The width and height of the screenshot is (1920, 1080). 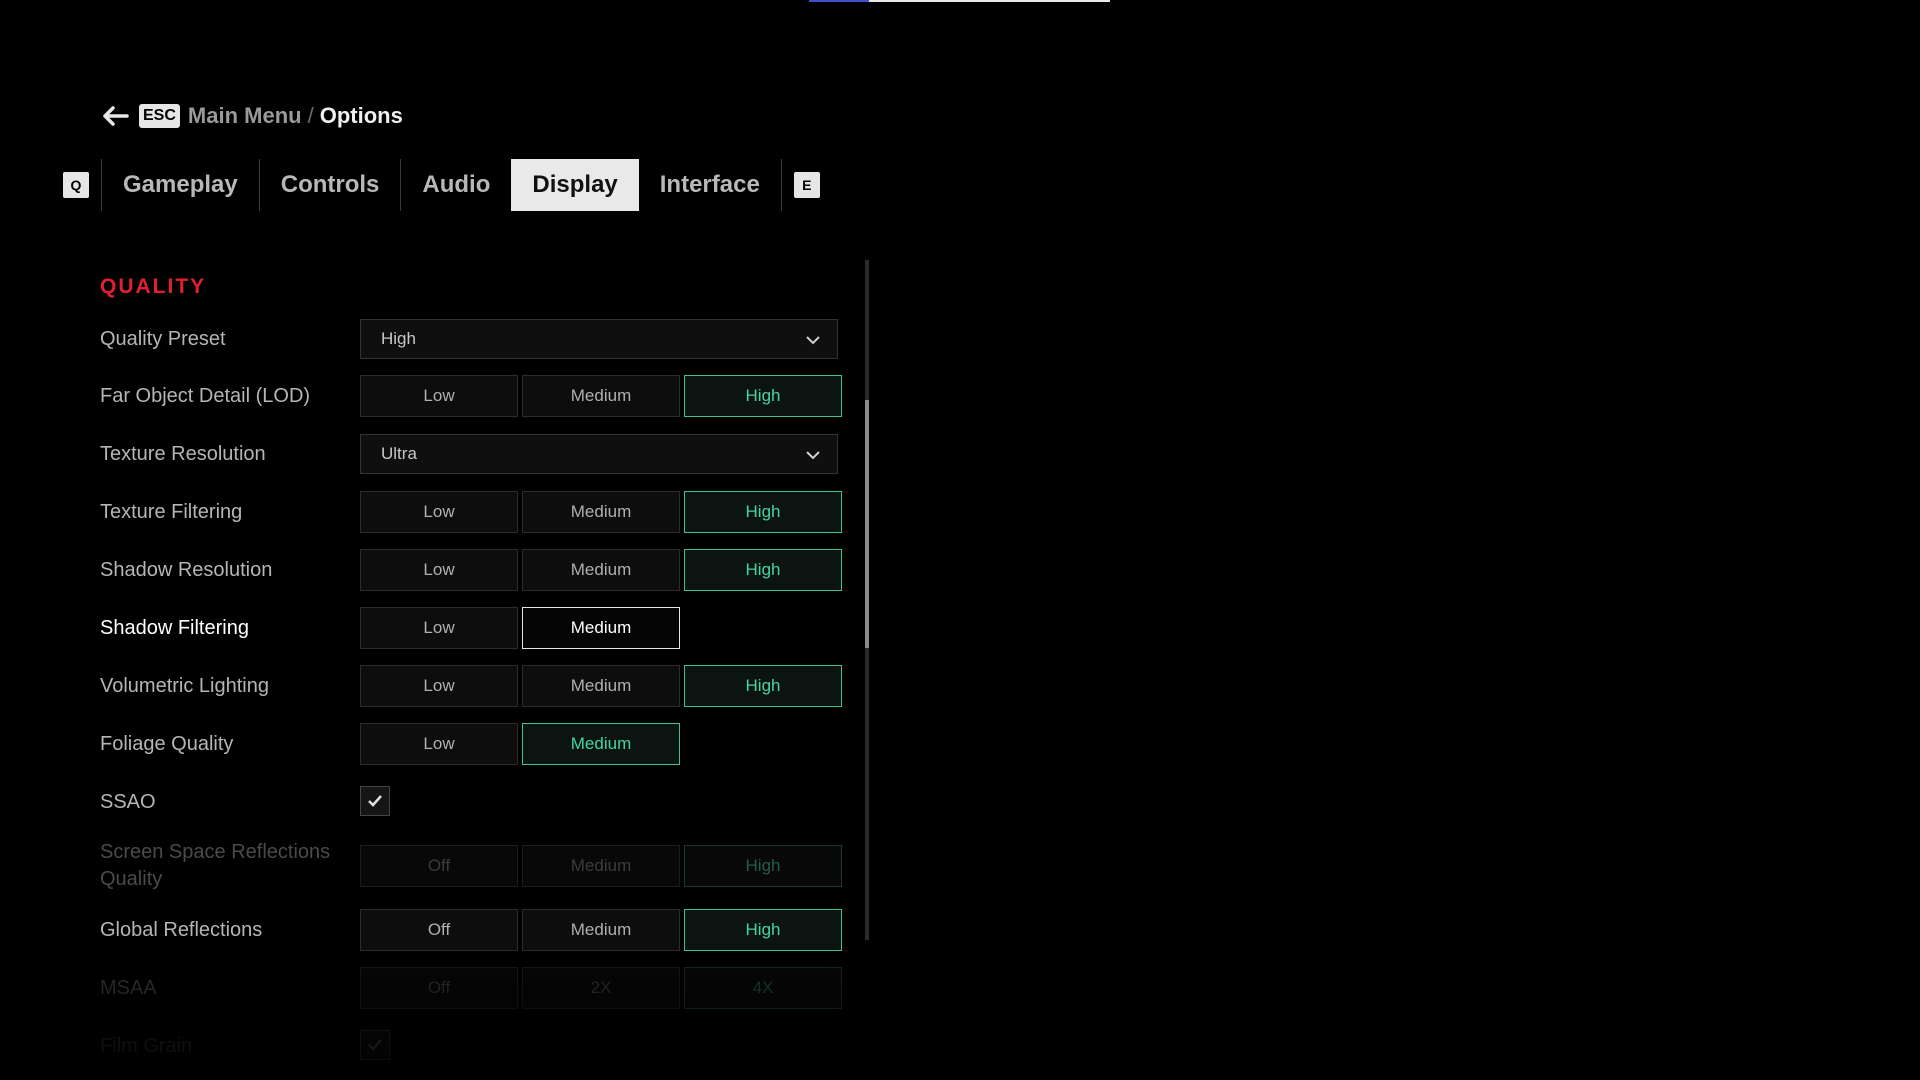 I want to click on ssr-quality-options: Off Medium High, so click(x=601, y=866).